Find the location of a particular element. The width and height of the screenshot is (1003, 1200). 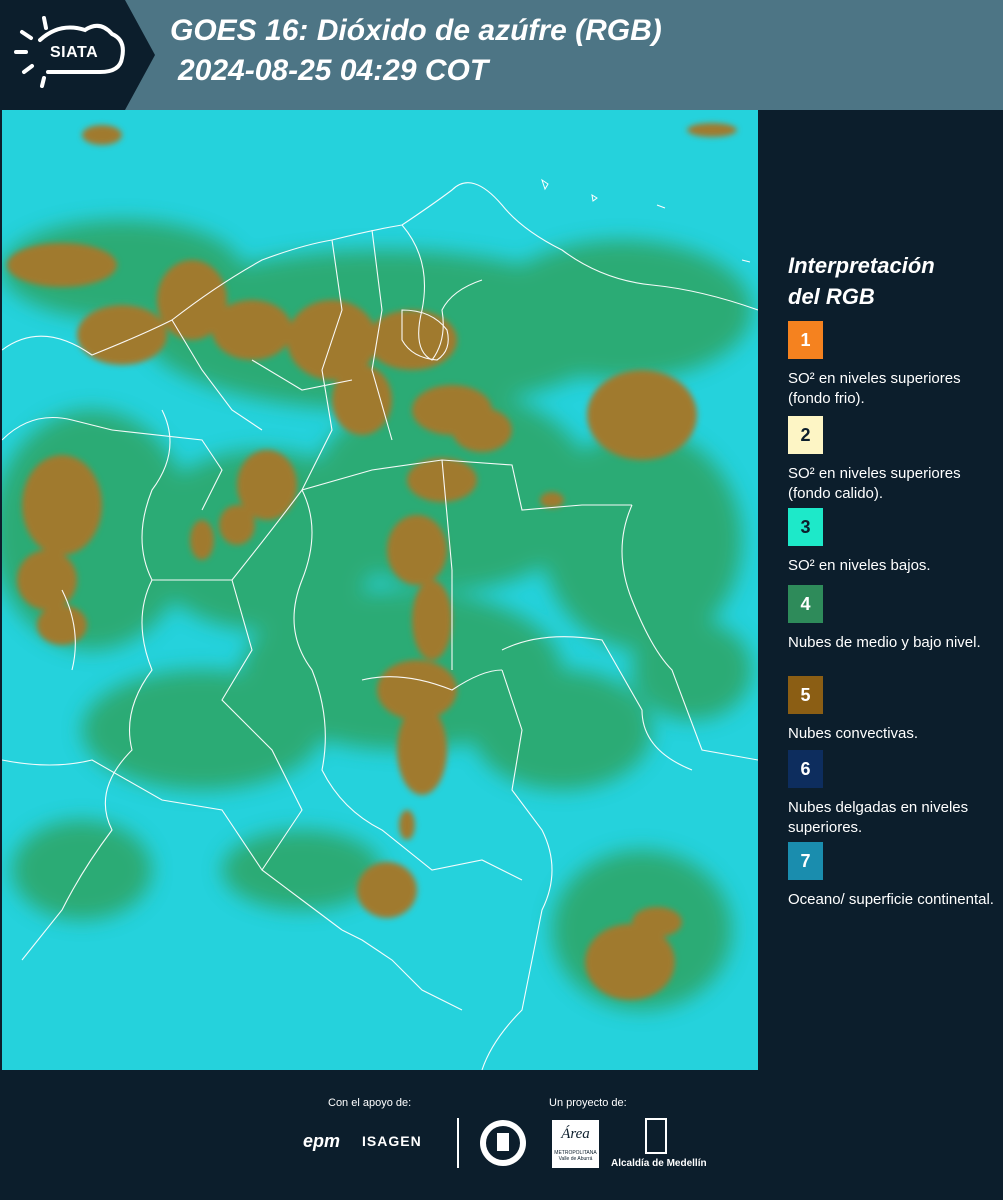

legend-swatch: 1 is located at coordinates (805, 340).